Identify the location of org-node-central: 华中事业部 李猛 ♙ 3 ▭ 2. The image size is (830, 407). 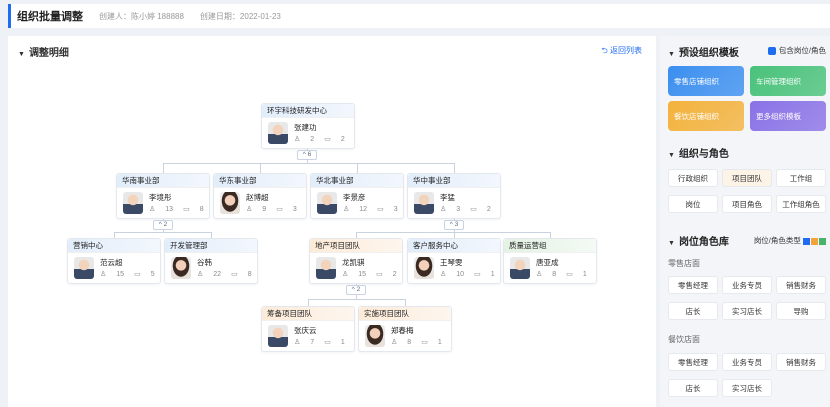
(454, 196).